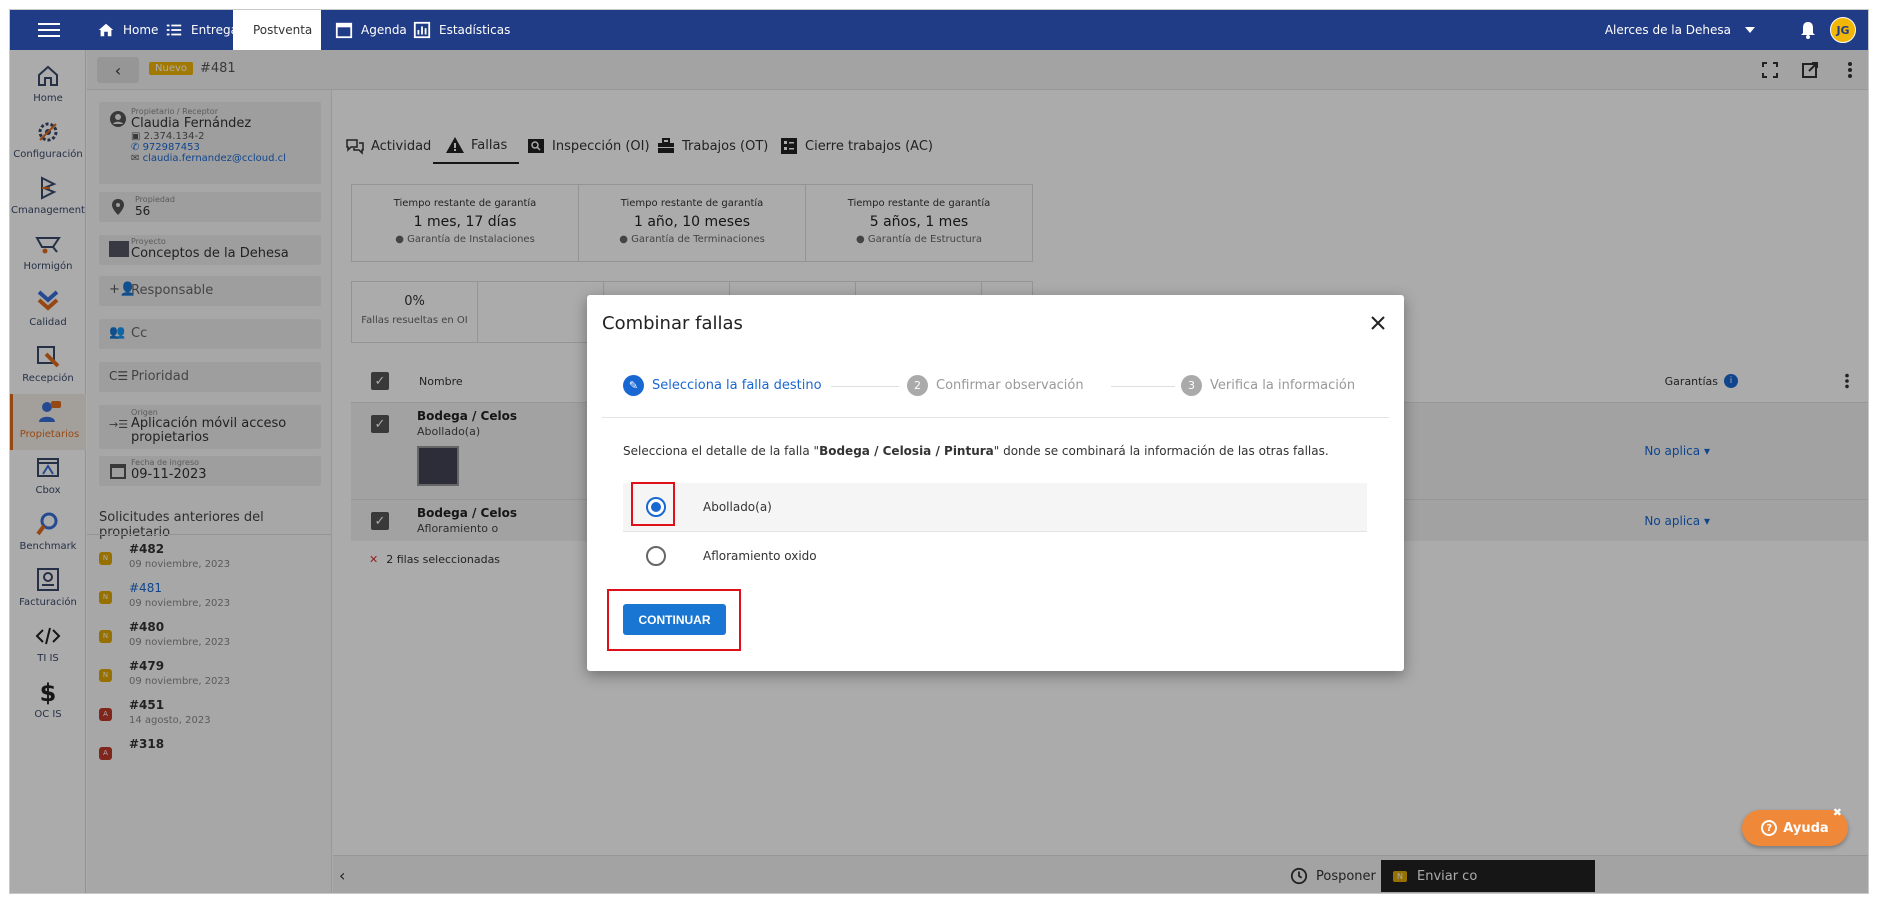 The image size is (1878, 898). I want to click on highlight-box-radio, so click(653, 504).